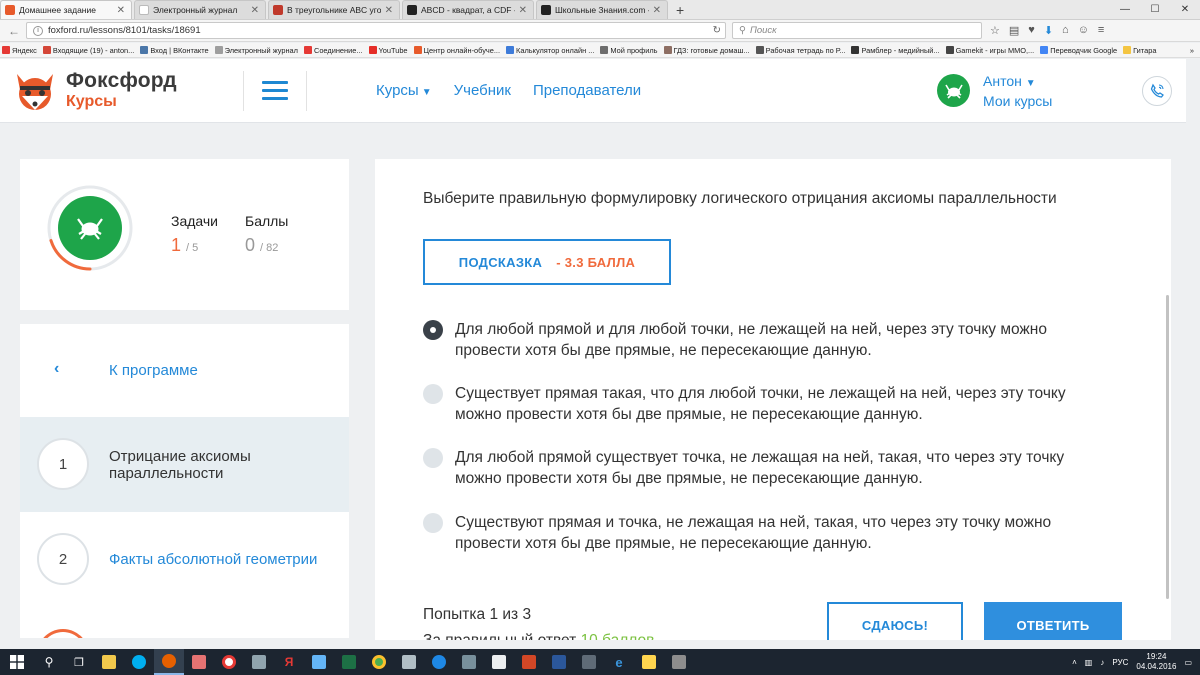  Describe the element at coordinates (1125, 9) in the screenshot. I see `minimize-icon: —` at that location.